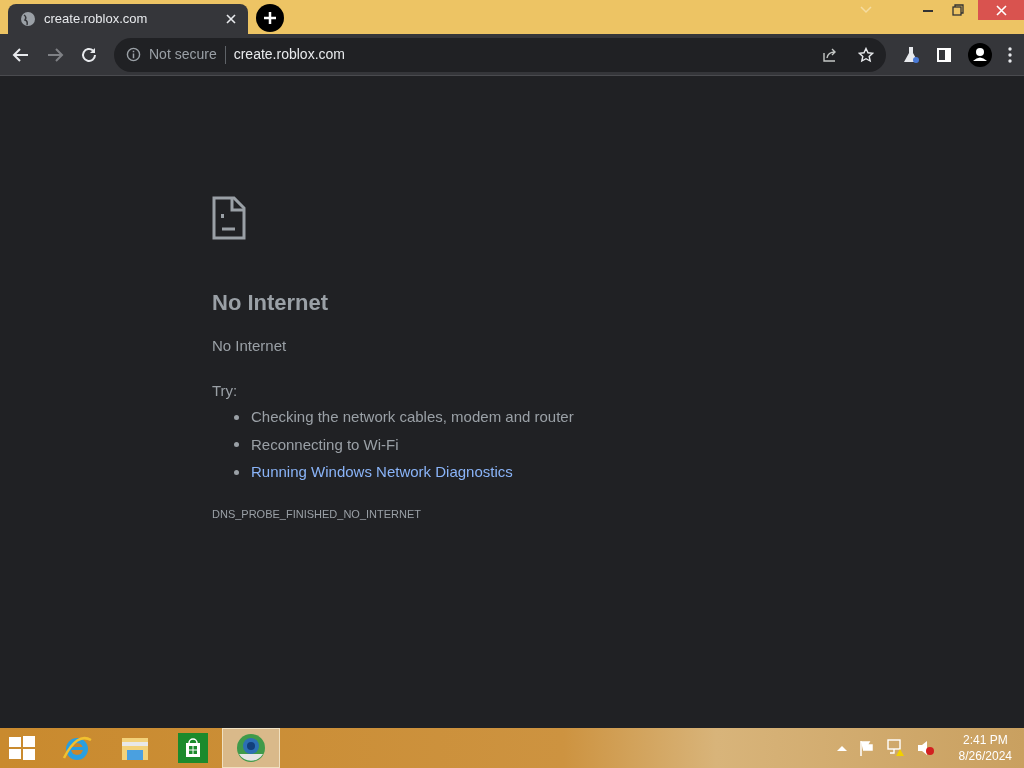 This screenshot has width=1024, height=768. I want to click on tab-title: create.roblox.com, so click(96, 19).